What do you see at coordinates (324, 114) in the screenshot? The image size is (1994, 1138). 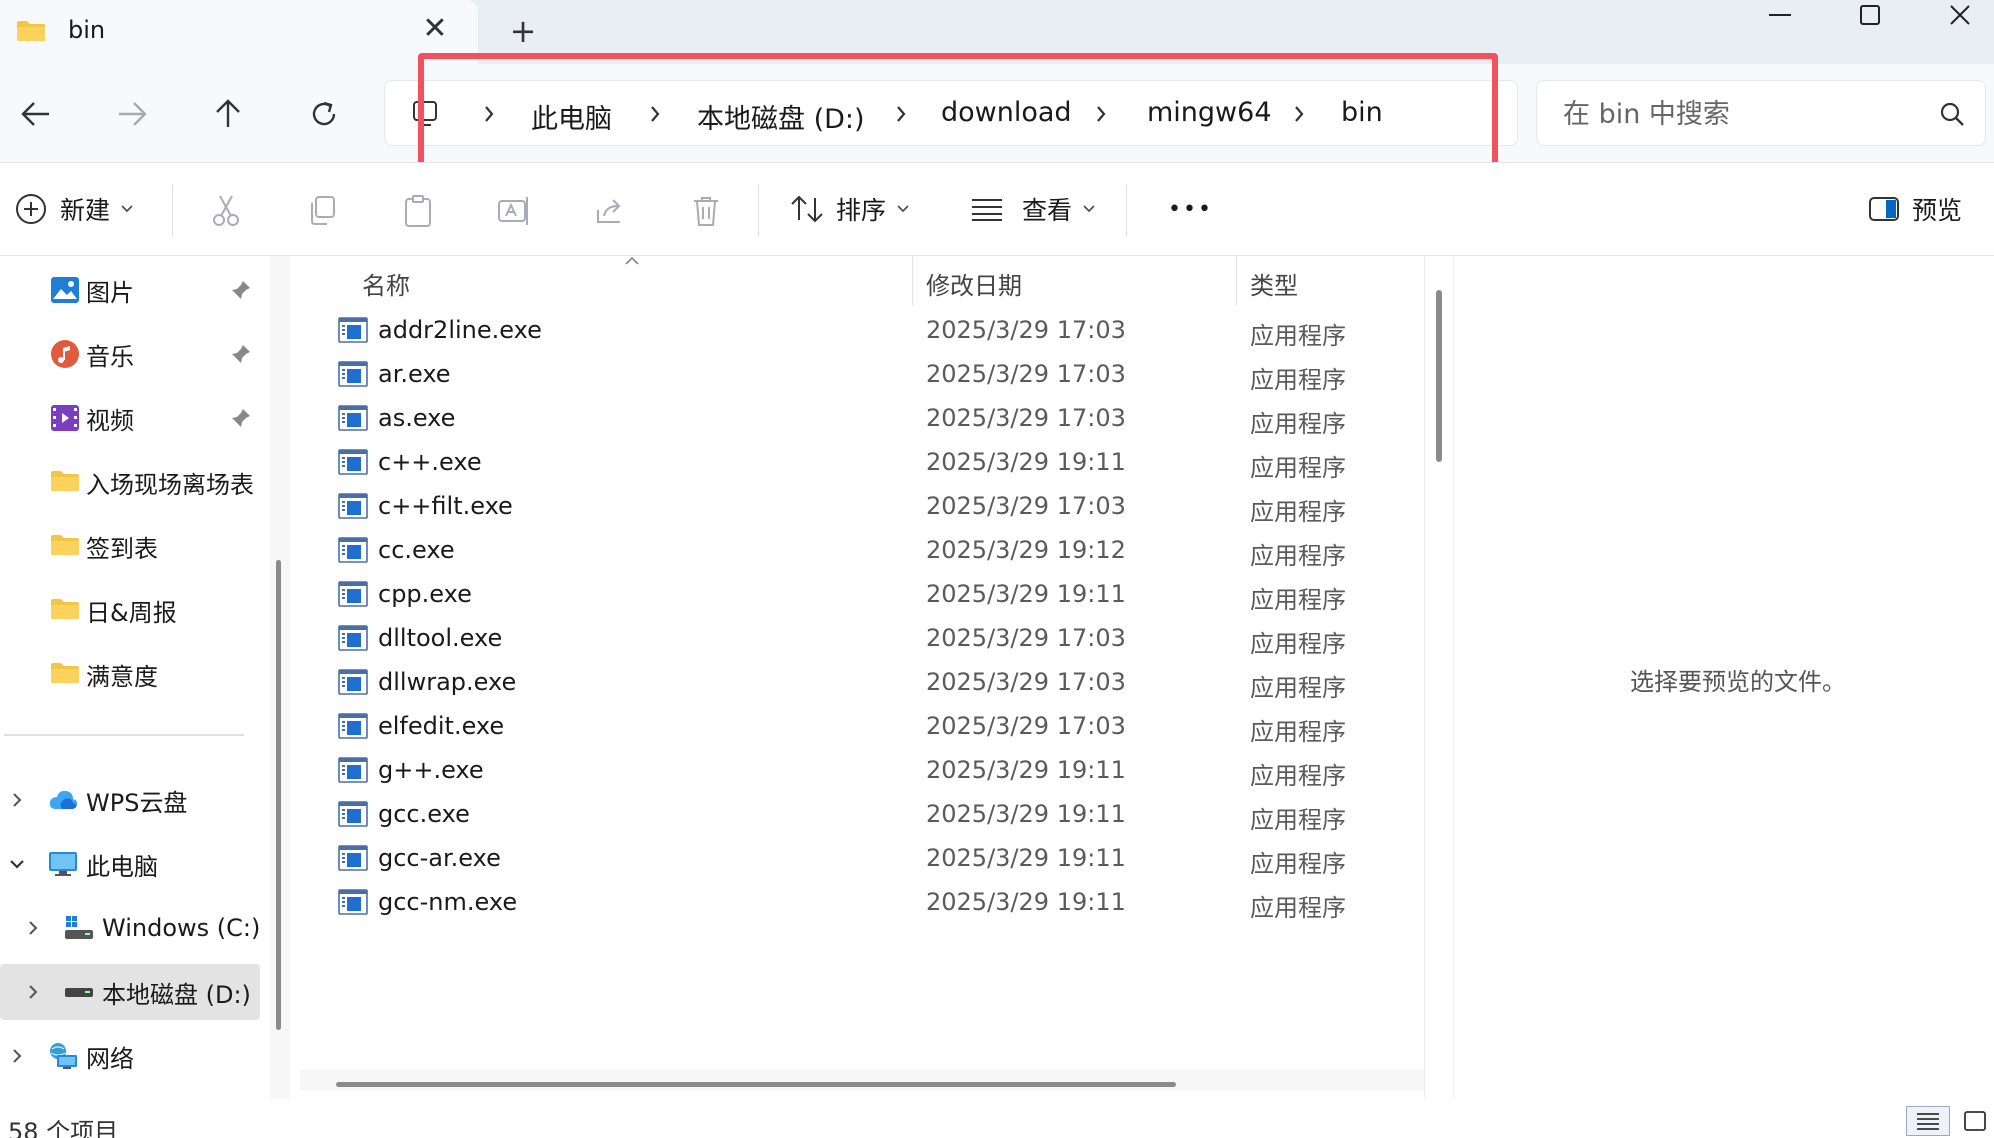 I see `refresh-button` at bounding box center [324, 114].